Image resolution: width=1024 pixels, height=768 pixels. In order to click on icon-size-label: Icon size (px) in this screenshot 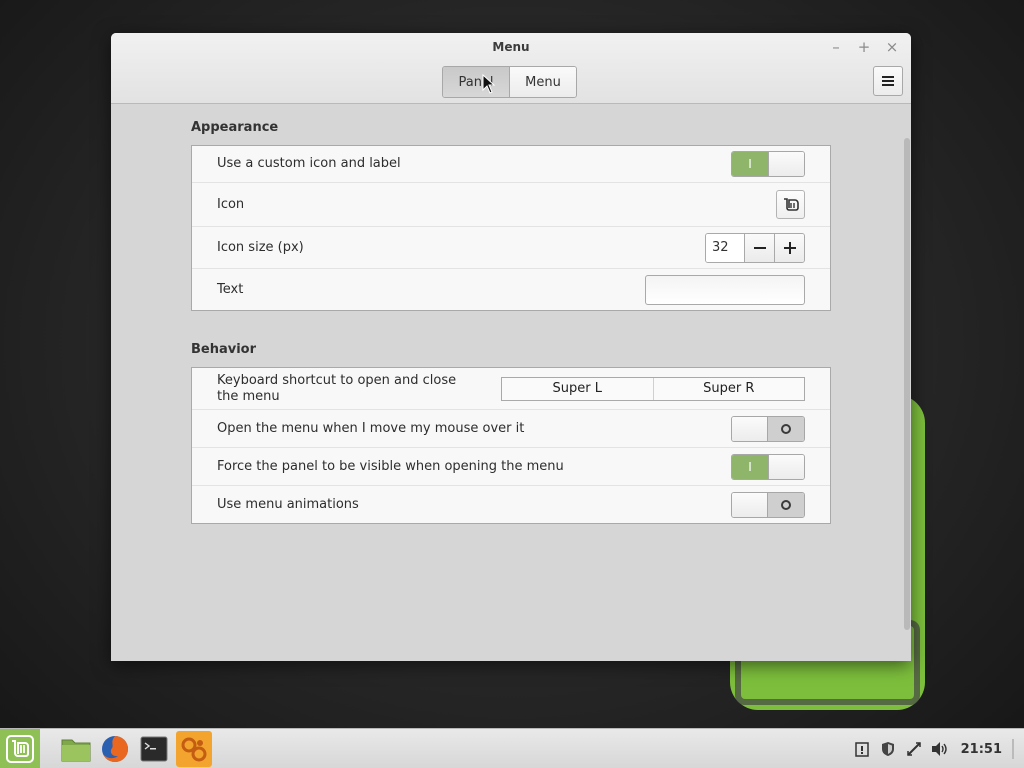, I will do `click(260, 247)`.